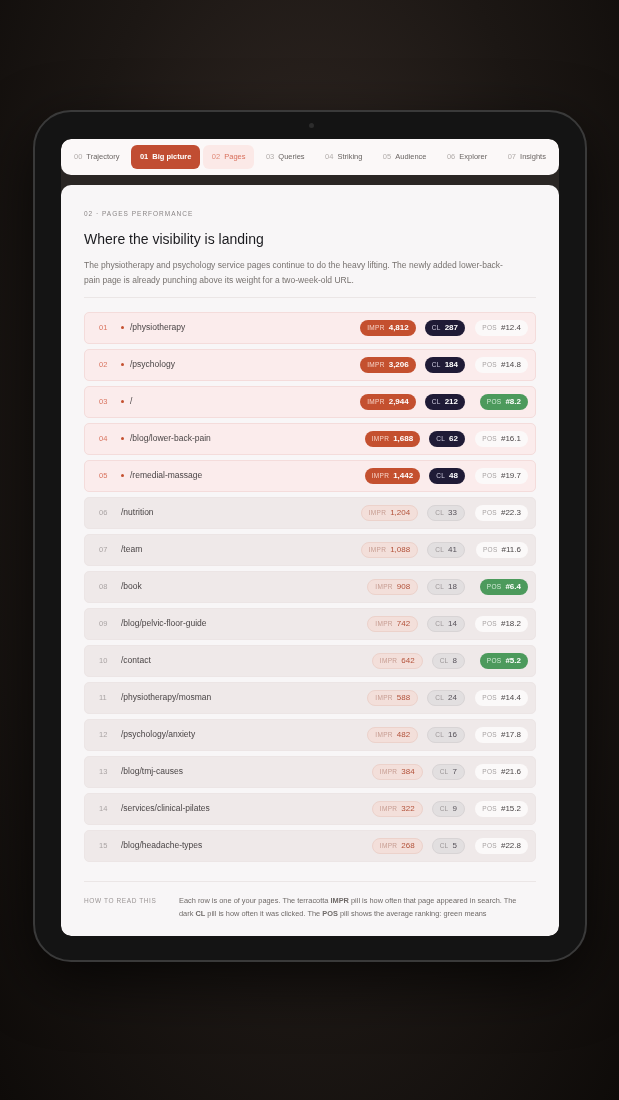 This screenshot has height=1100, width=619. What do you see at coordinates (159, 735) in the screenshot?
I see `page-path: /psychology/anxiety` at bounding box center [159, 735].